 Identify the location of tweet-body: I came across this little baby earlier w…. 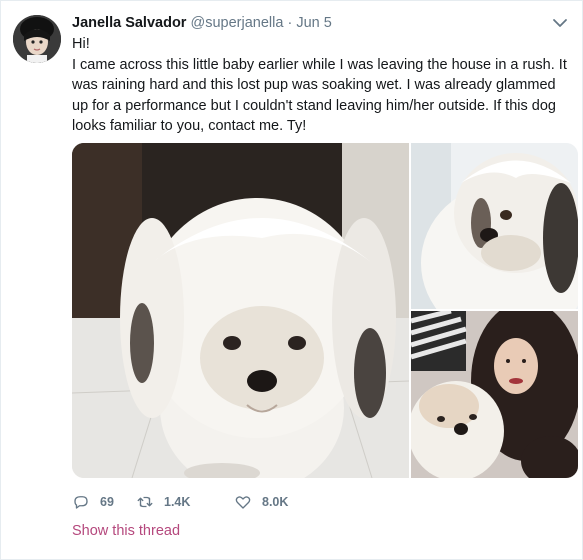
(319, 95).